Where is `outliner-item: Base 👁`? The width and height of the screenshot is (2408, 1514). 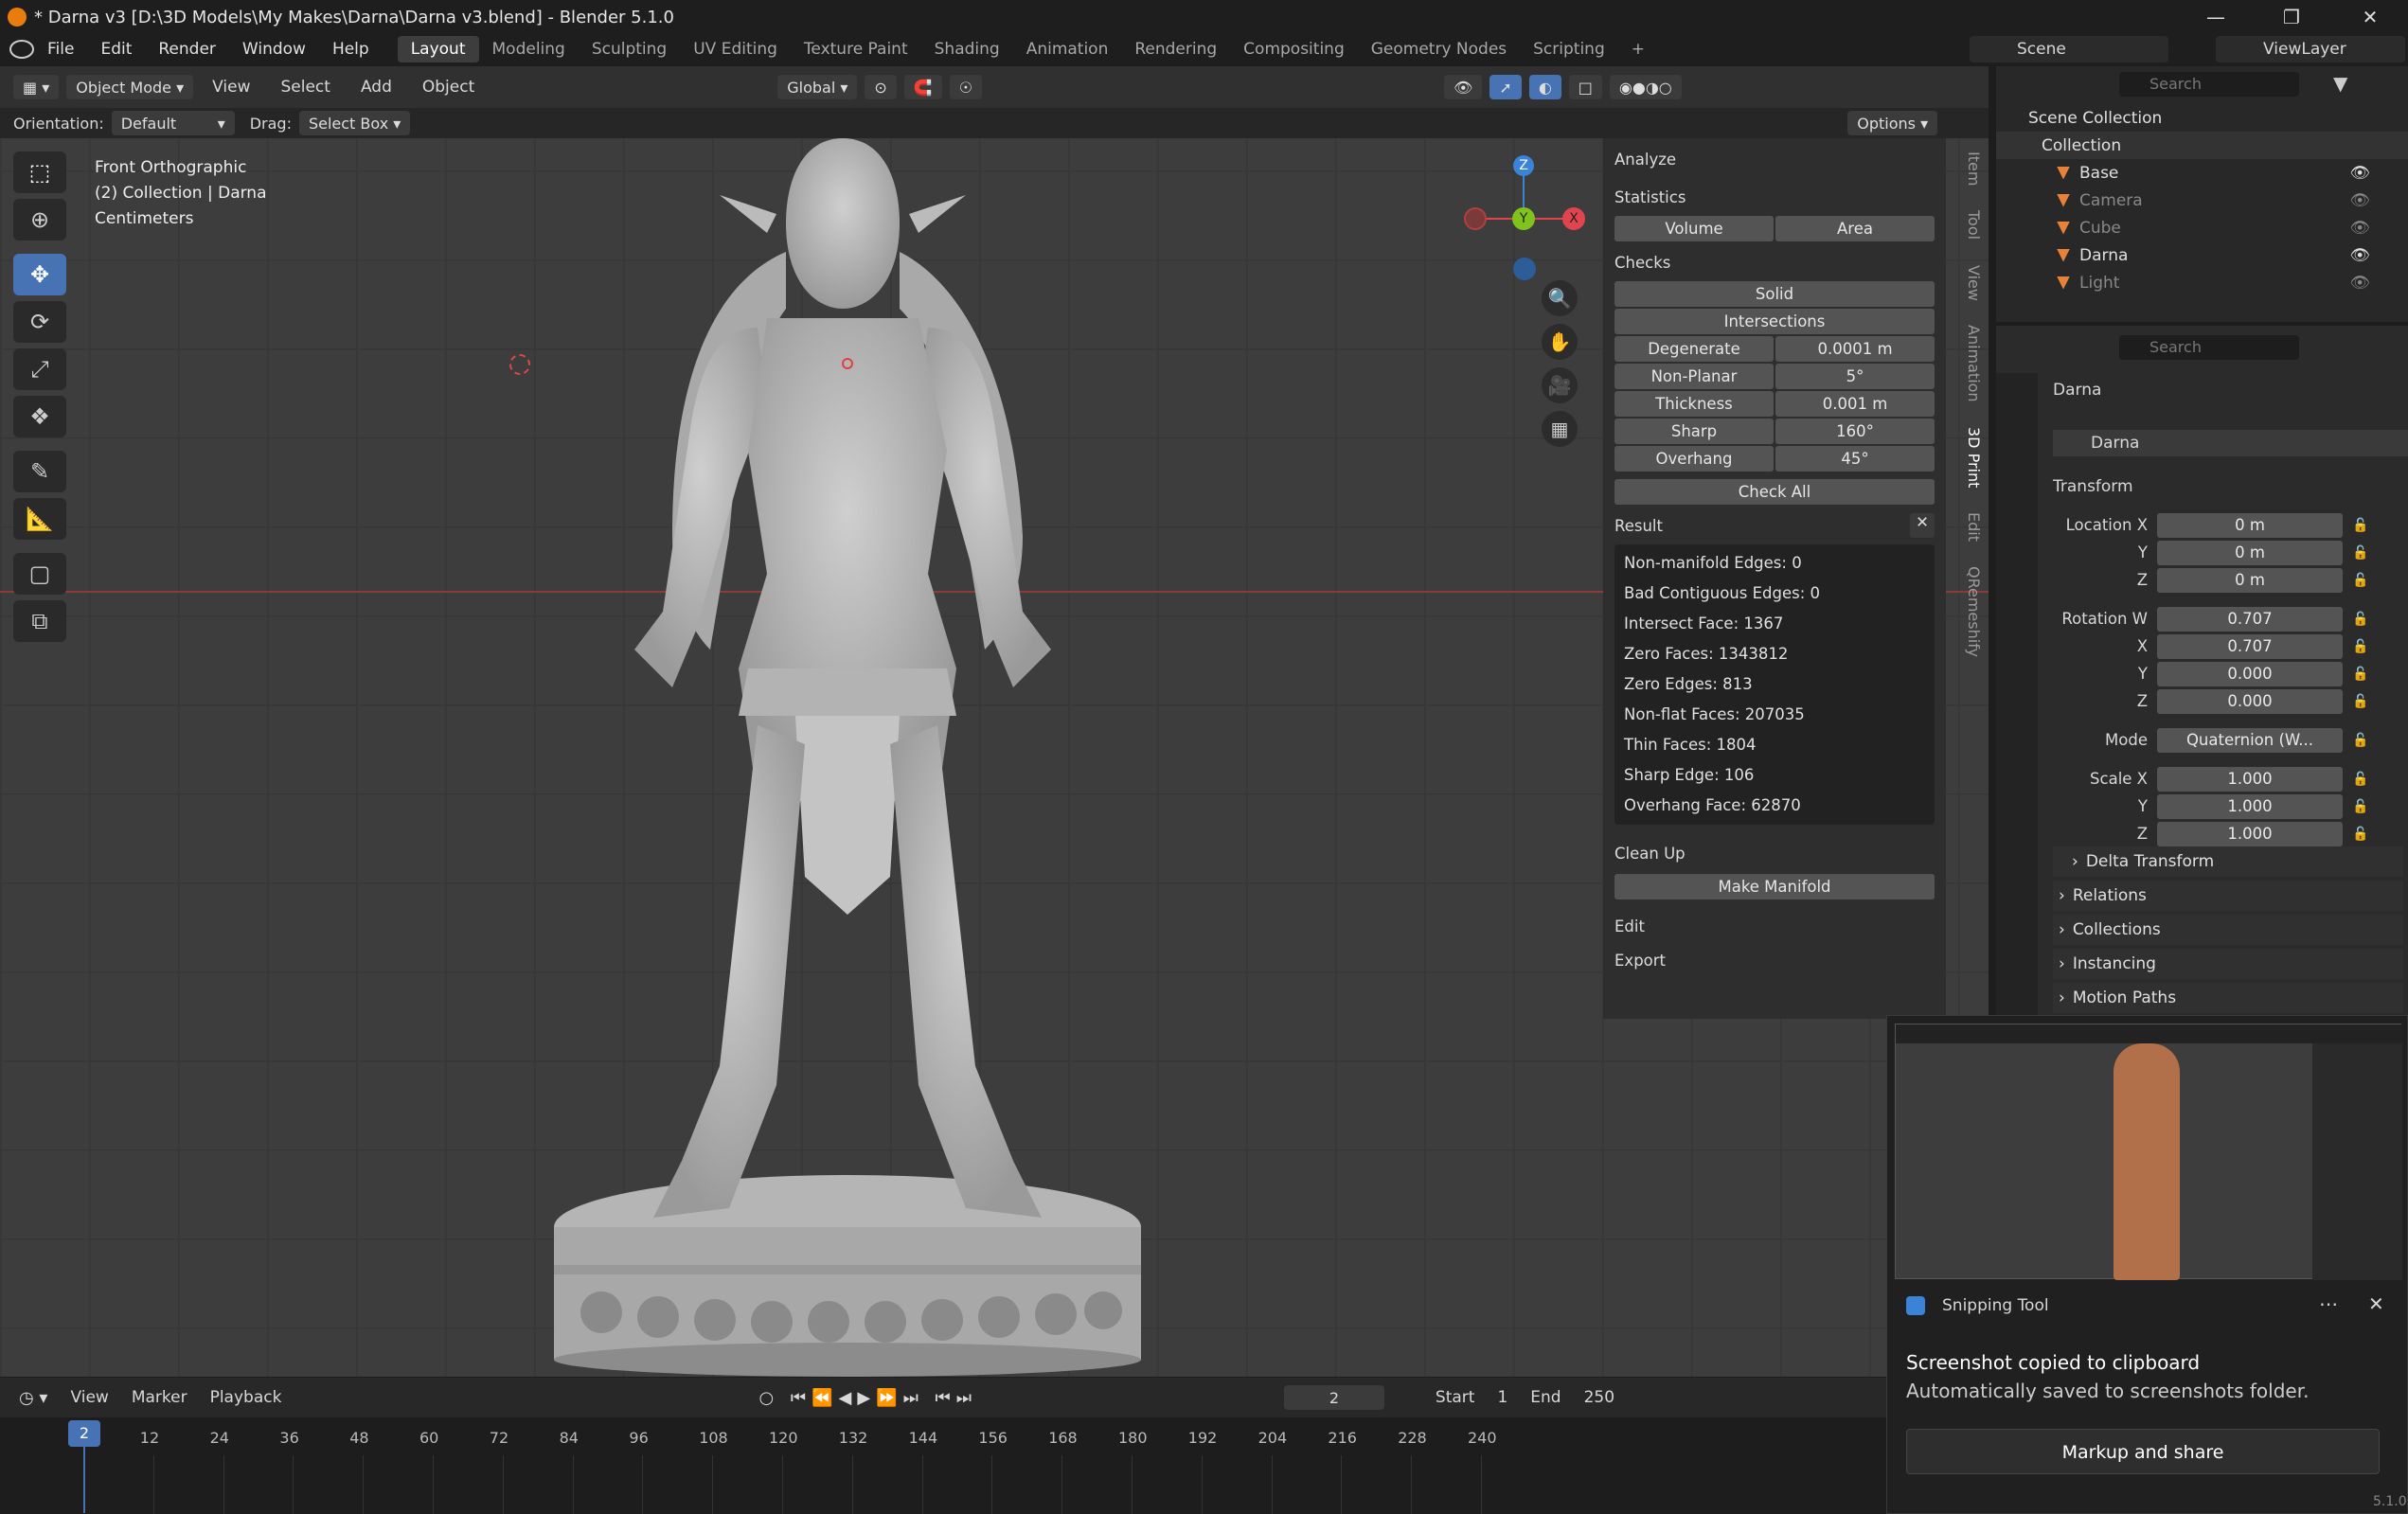 outliner-item: Base 👁 is located at coordinates (2202, 173).